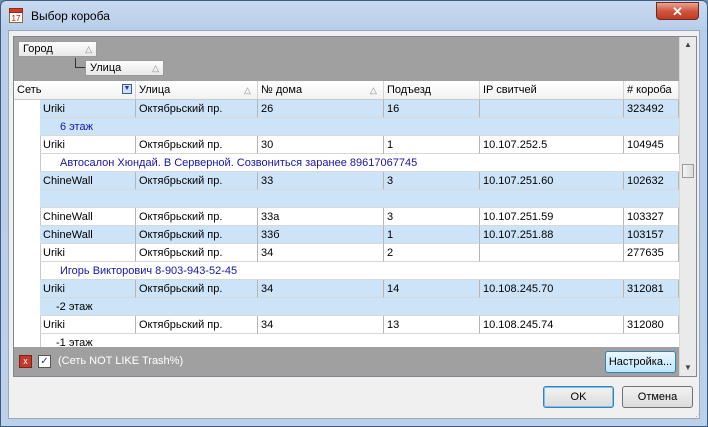 The height and width of the screenshot is (427, 708). What do you see at coordinates (359, 307) in the screenshot?
I see `row-comment: -2 этаж` at bounding box center [359, 307].